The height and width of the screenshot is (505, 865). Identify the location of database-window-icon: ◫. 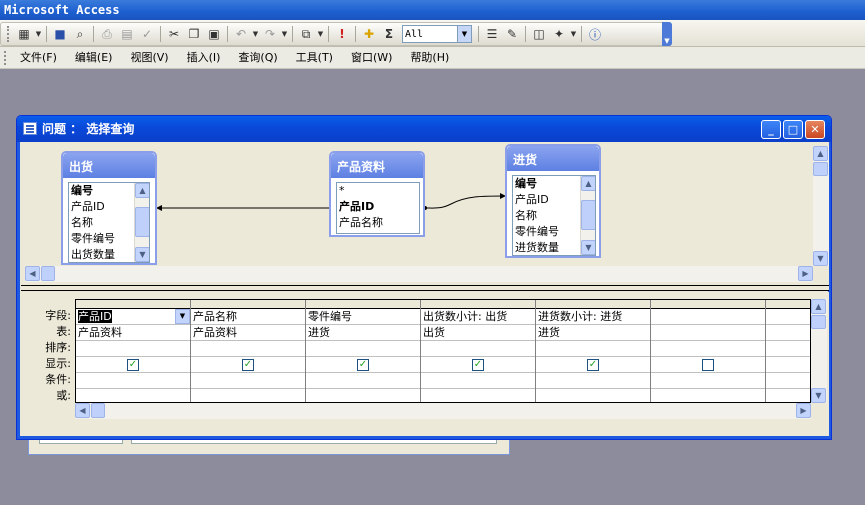
(539, 34).